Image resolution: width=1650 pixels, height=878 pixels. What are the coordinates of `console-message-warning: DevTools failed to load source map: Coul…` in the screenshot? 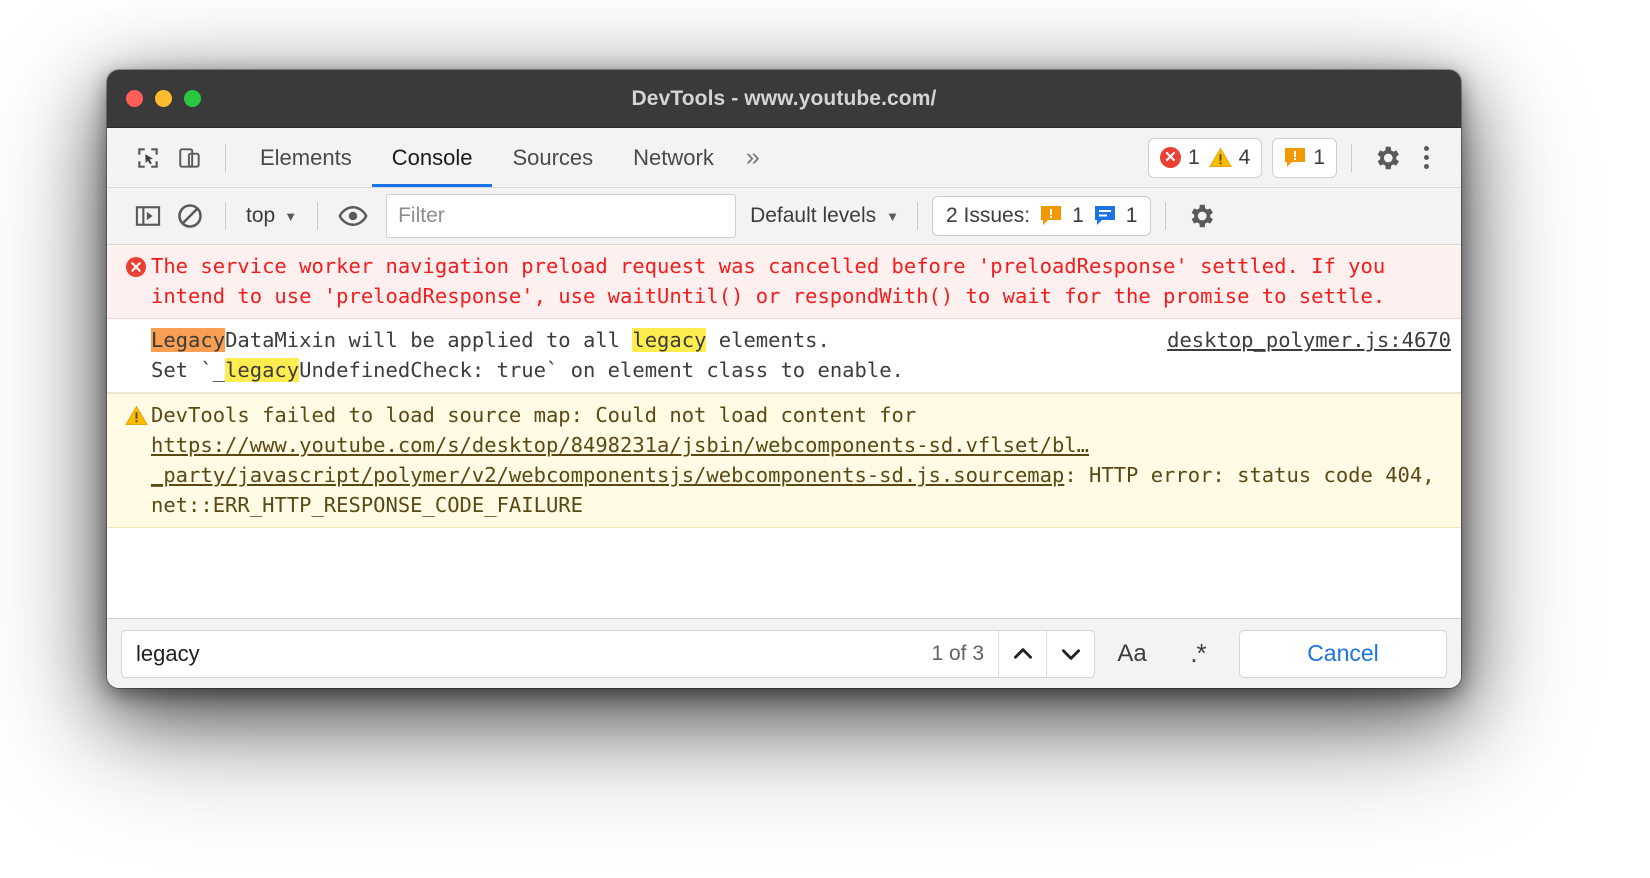 It's located at (784, 460).